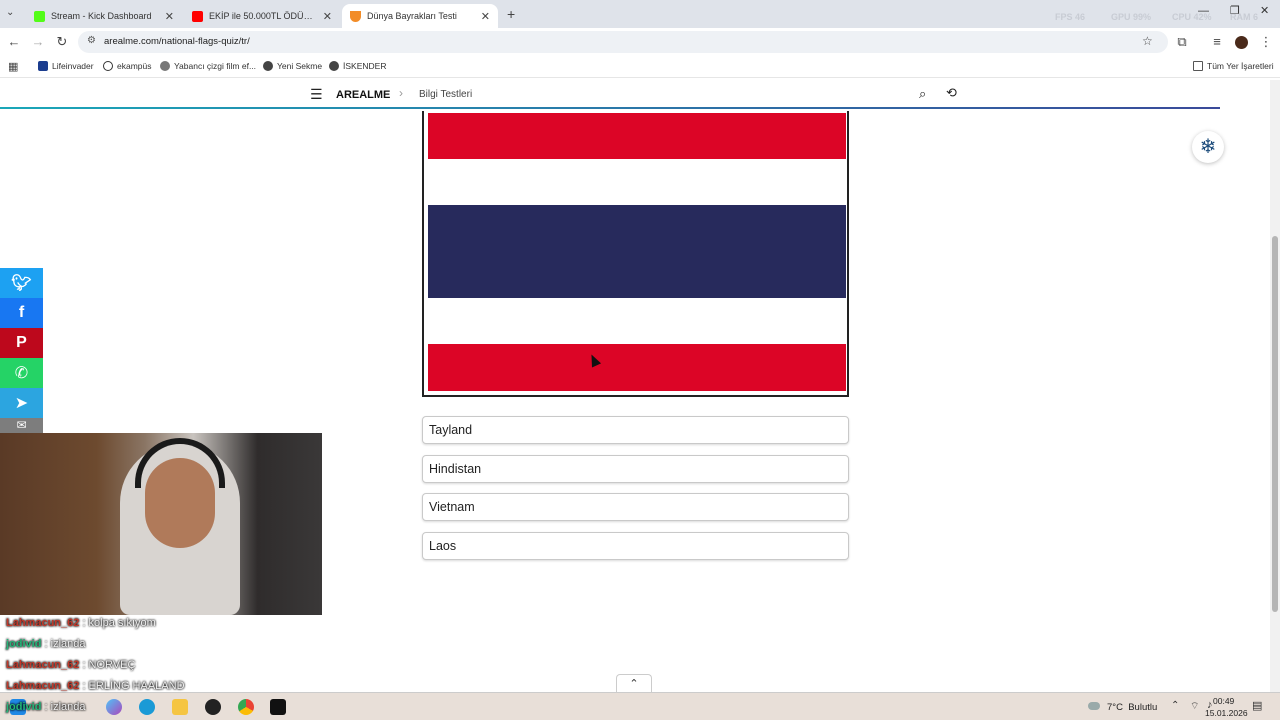  What do you see at coordinates (511, 14) in the screenshot?
I see `new-tab-button: +` at bounding box center [511, 14].